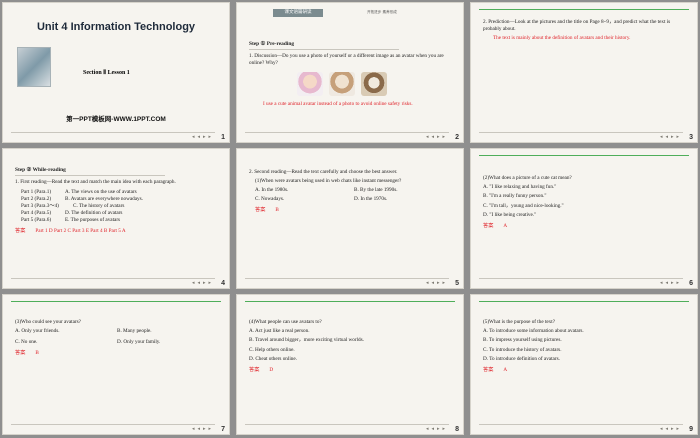  I want to click on option-c: C. Nowadays., so click(270, 199).